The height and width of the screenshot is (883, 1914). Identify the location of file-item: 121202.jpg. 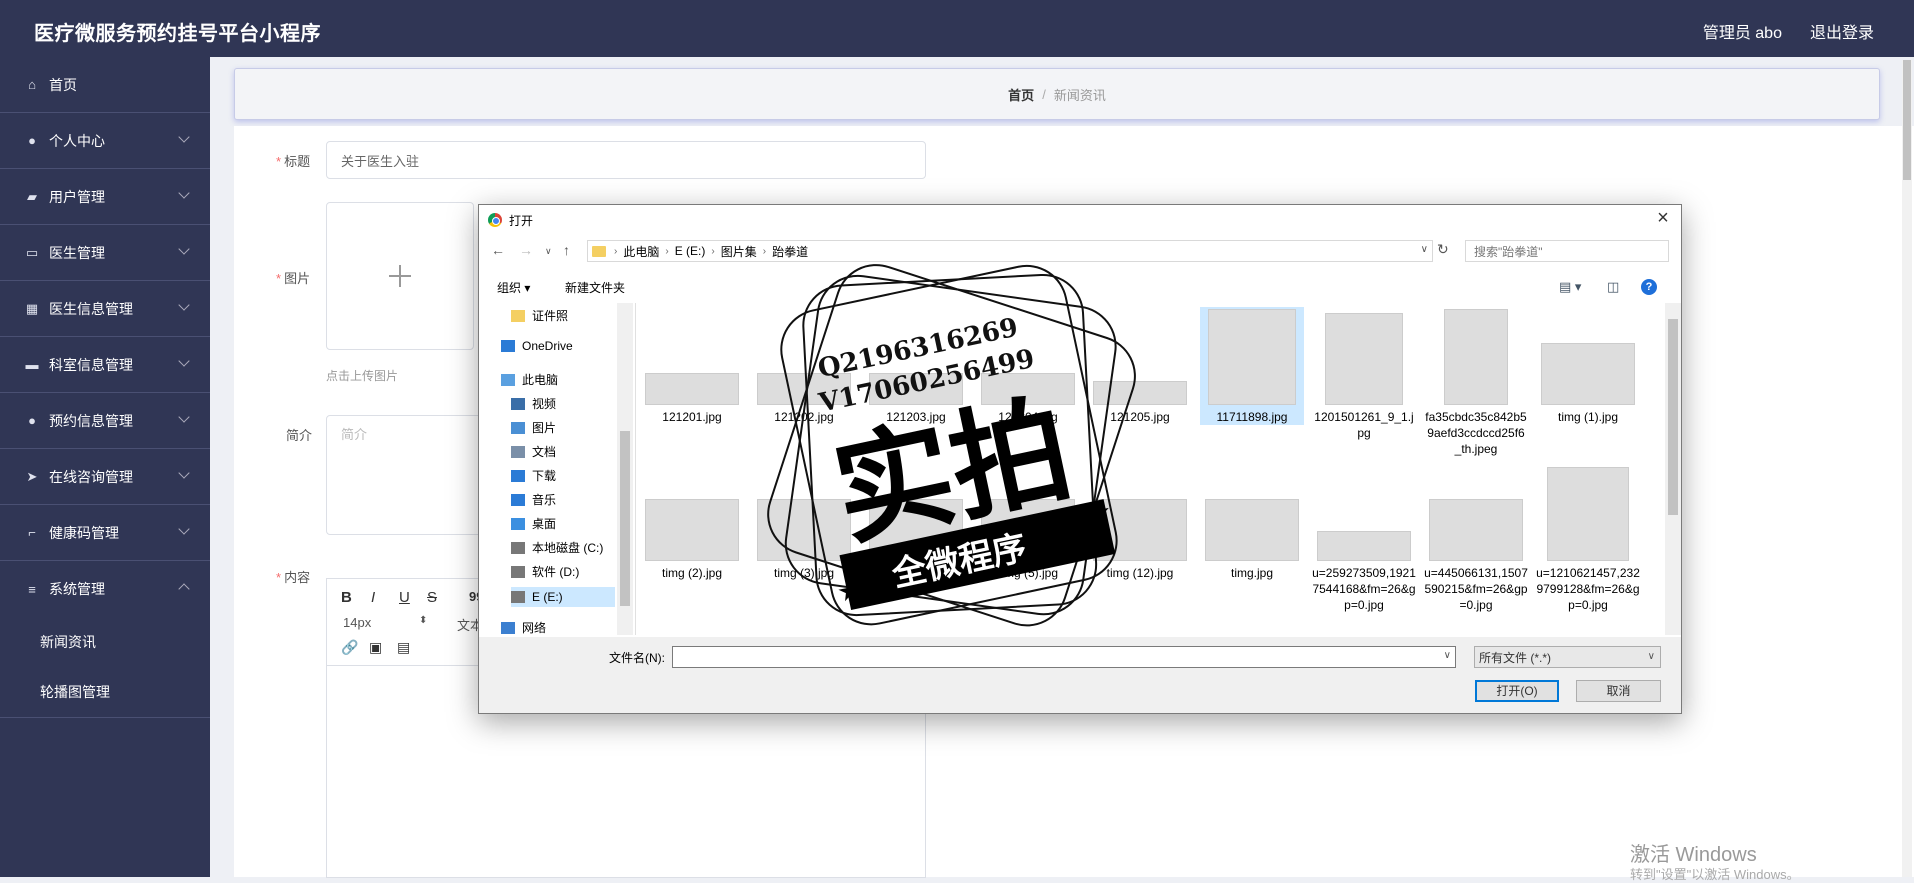
(804, 366).